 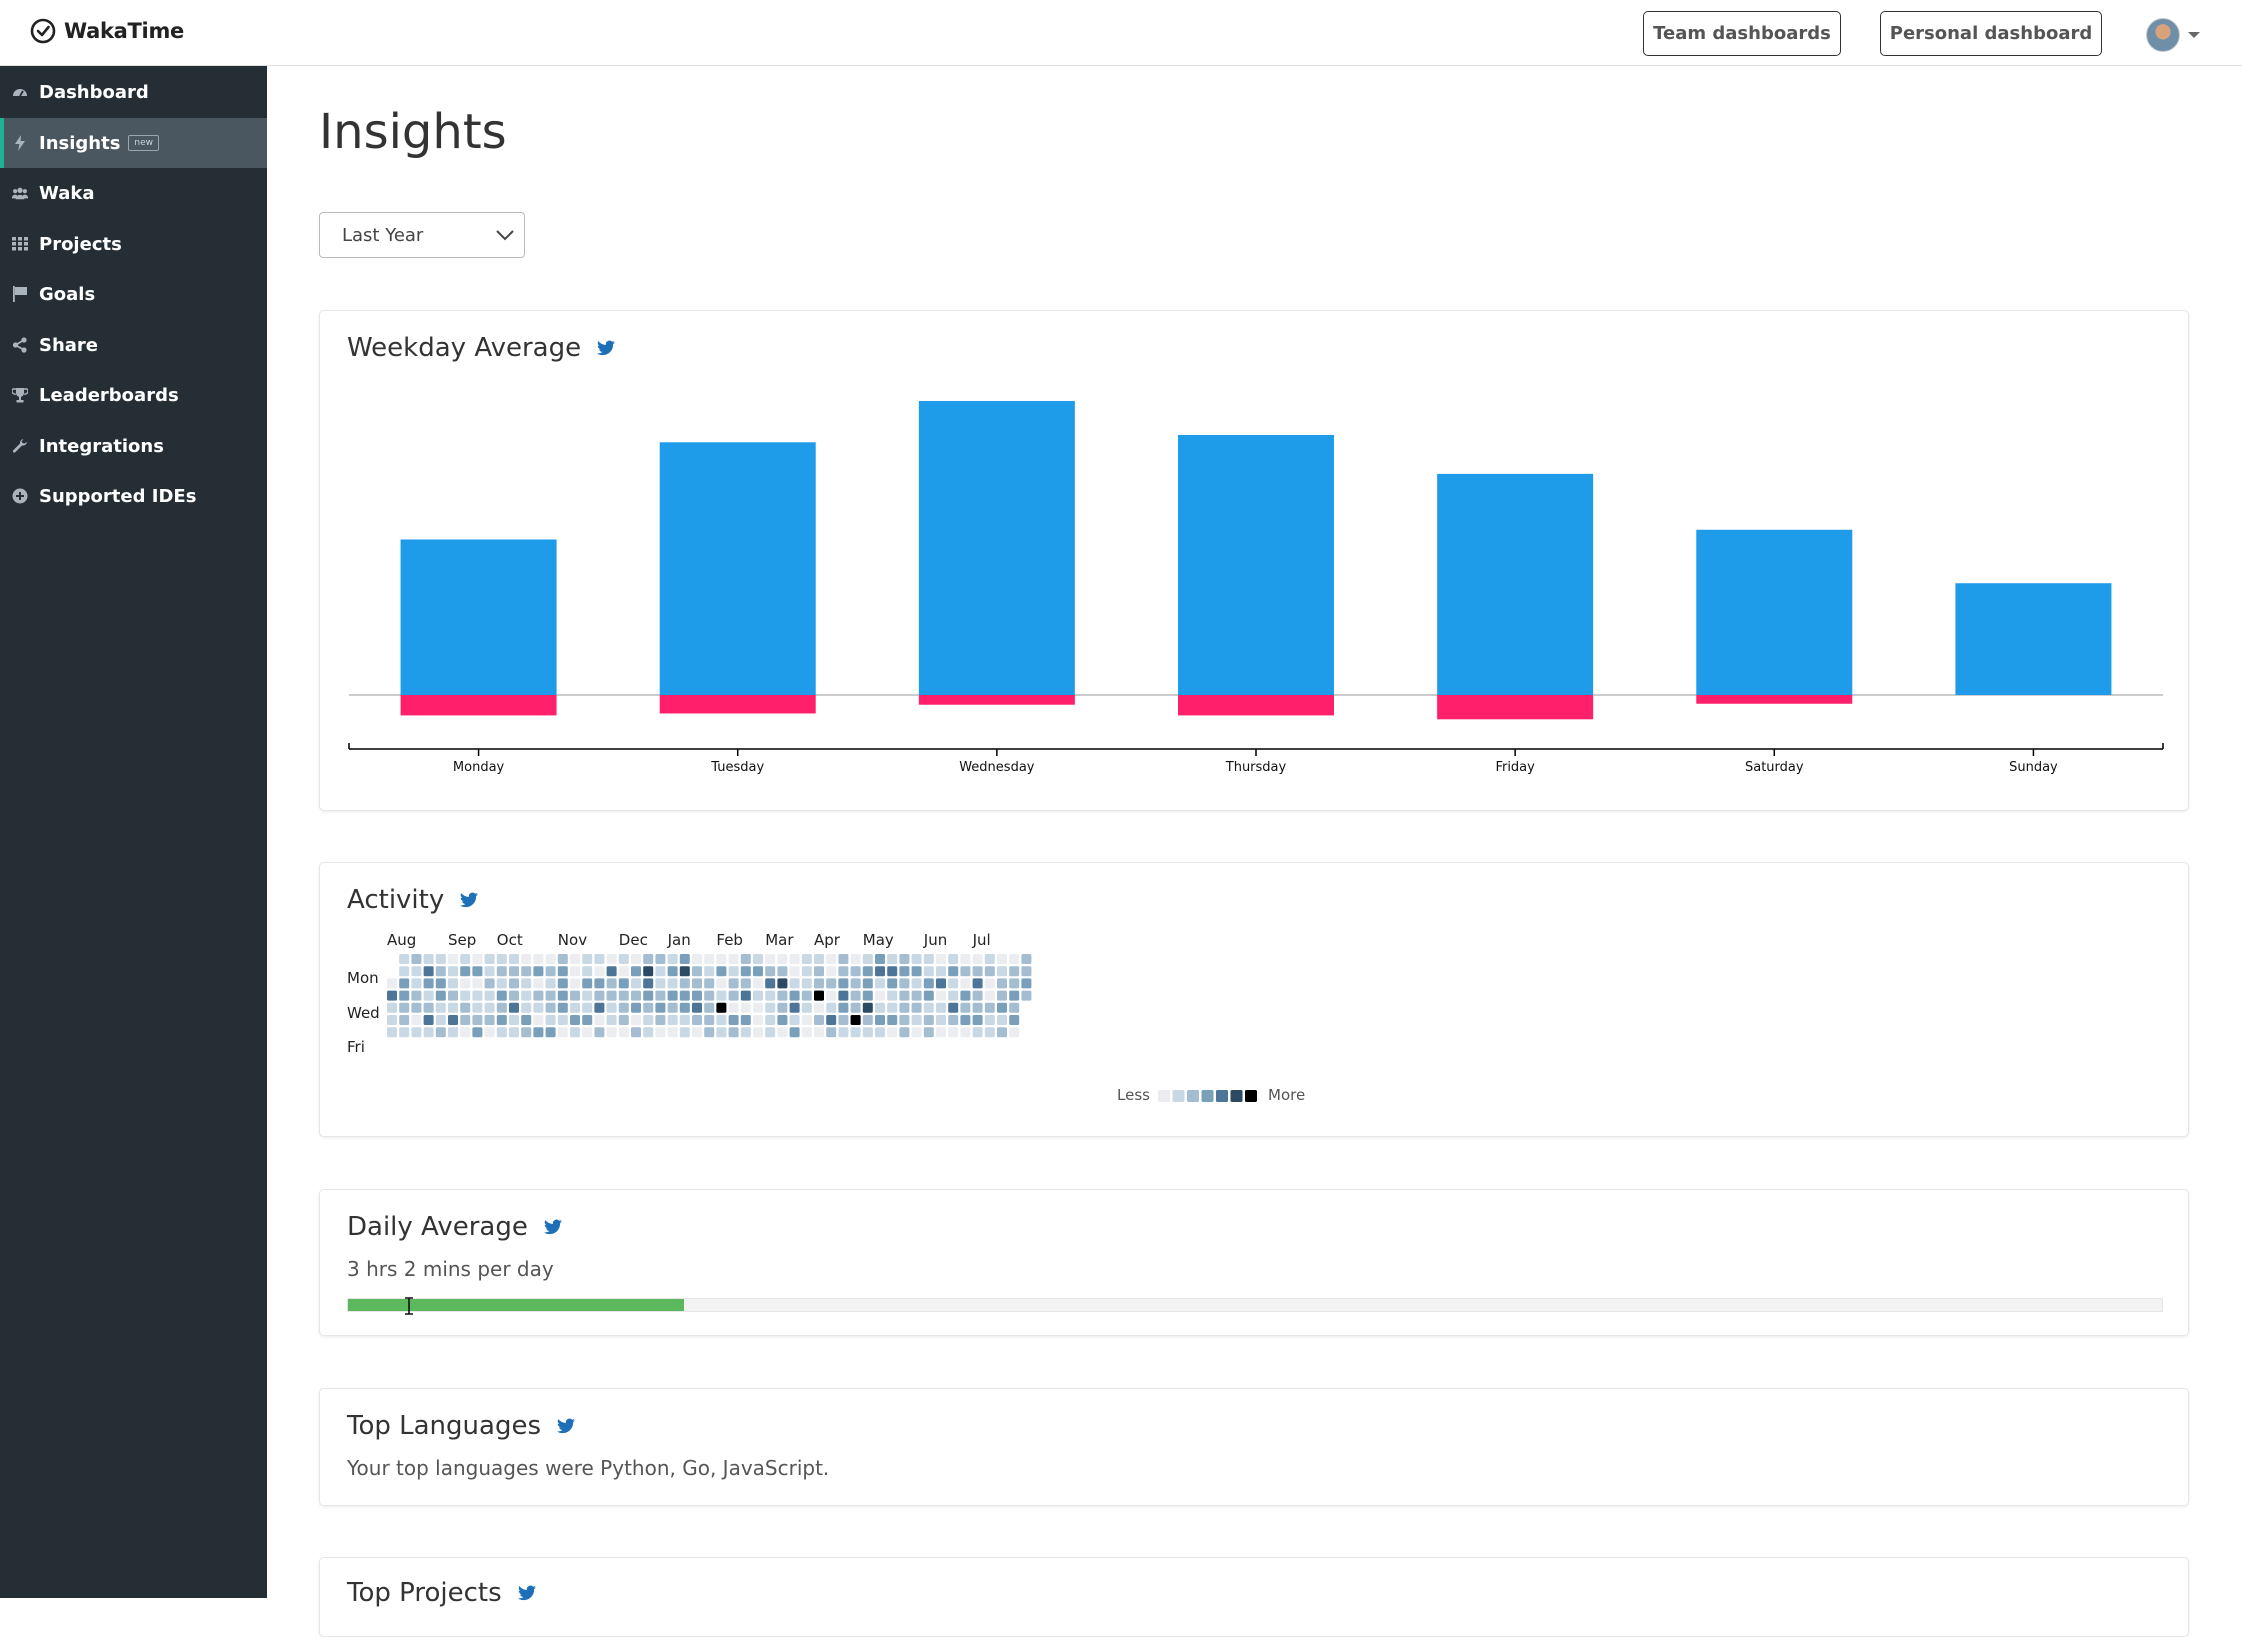 What do you see at coordinates (1774, 612) in the screenshot?
I see `bar-saturday` at bounding box center [1774, 612].